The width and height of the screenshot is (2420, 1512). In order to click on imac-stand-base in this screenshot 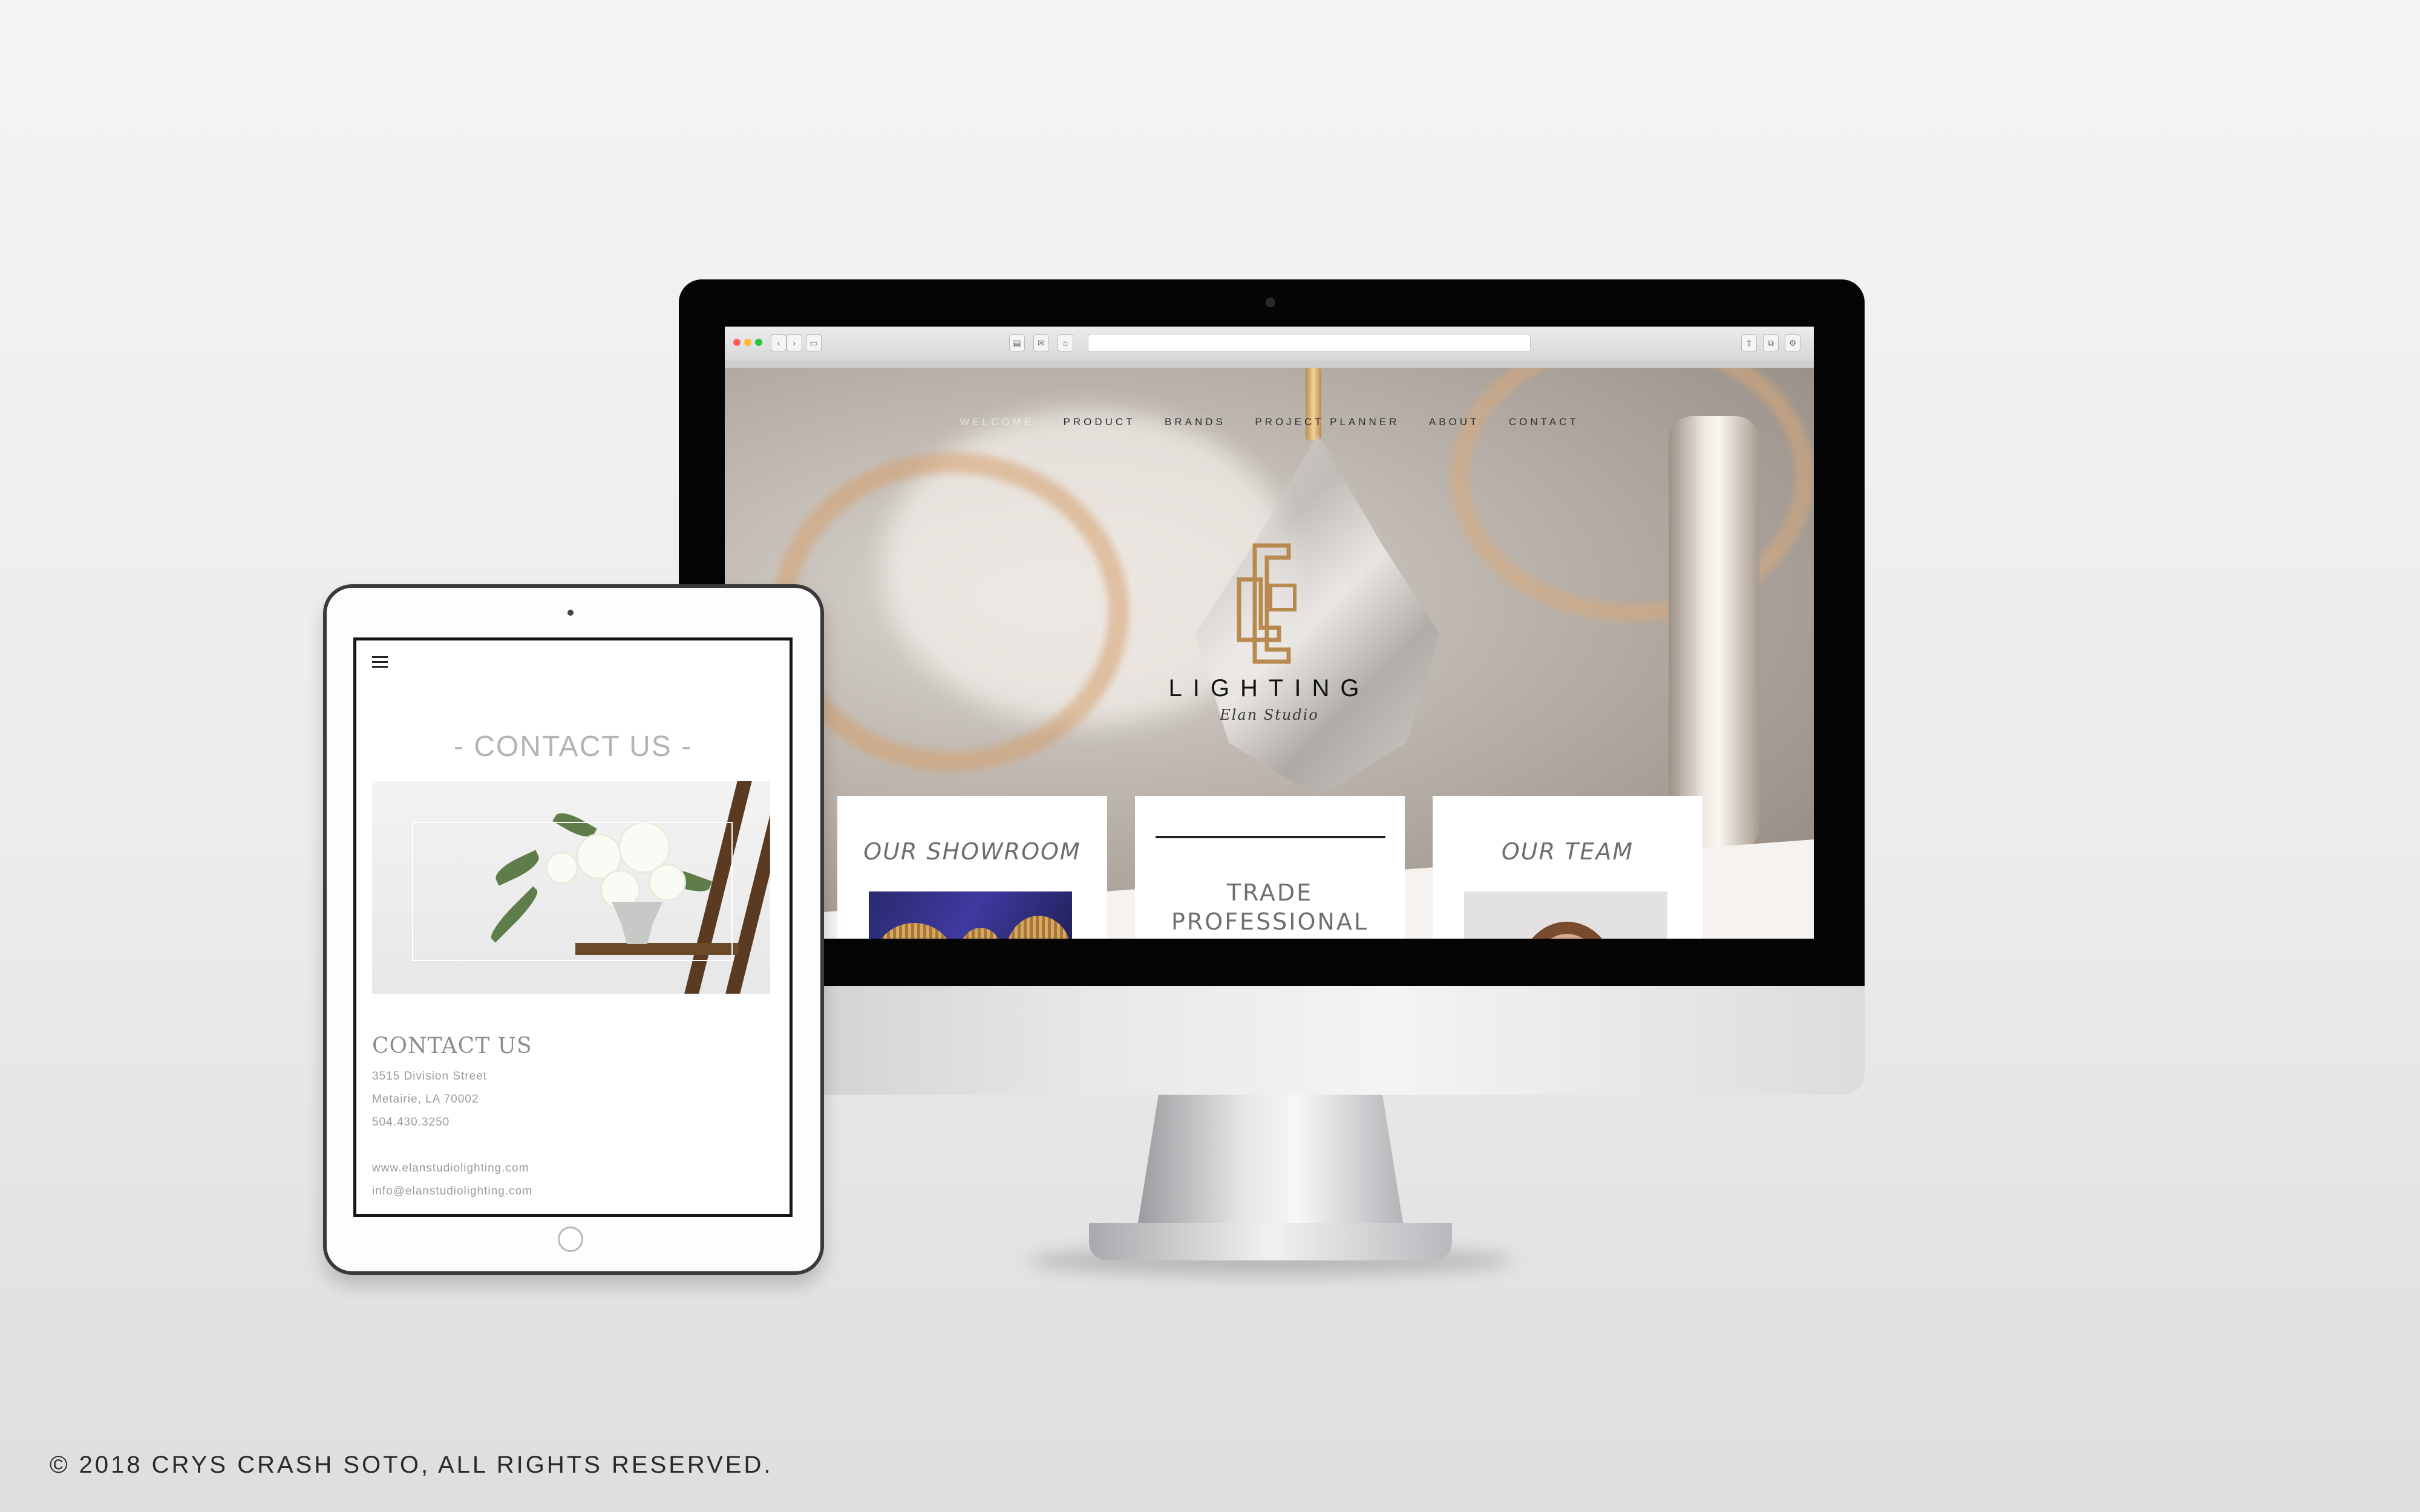, I will do `click(1270, 1241)`.